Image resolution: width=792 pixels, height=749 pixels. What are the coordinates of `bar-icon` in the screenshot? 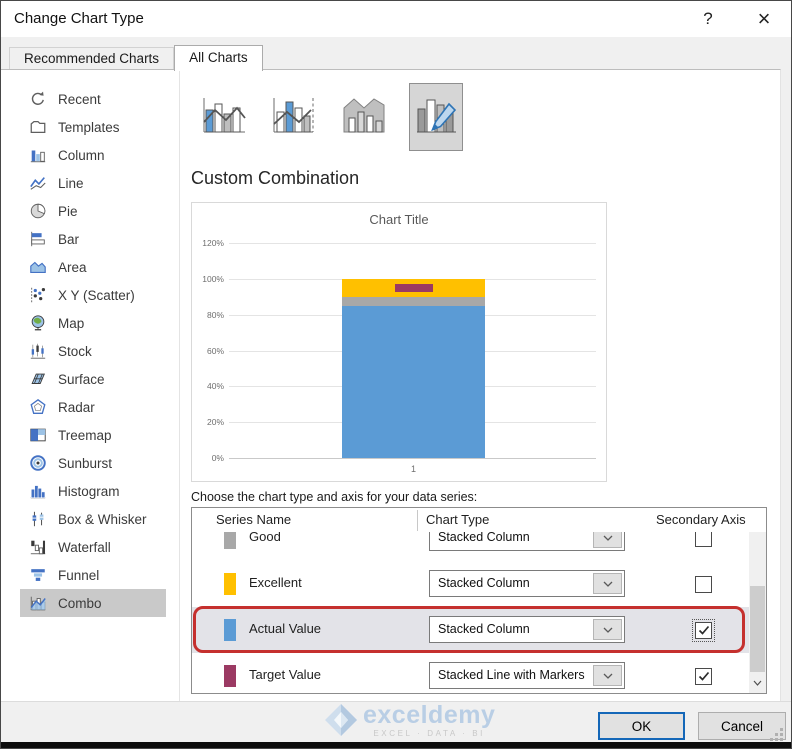 It's located at (38, 239).